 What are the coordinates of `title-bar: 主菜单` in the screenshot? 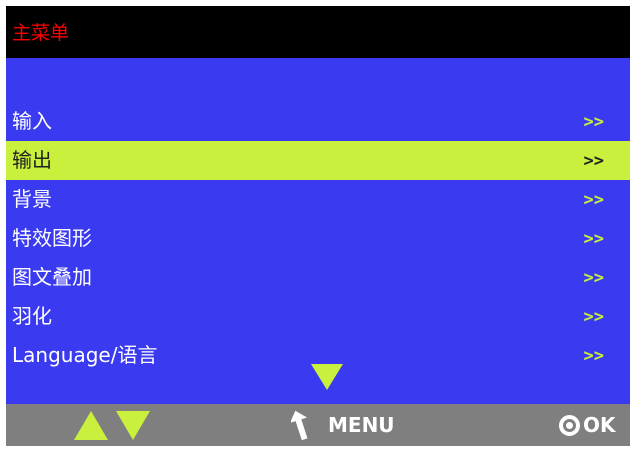 It's located at (318, 32).